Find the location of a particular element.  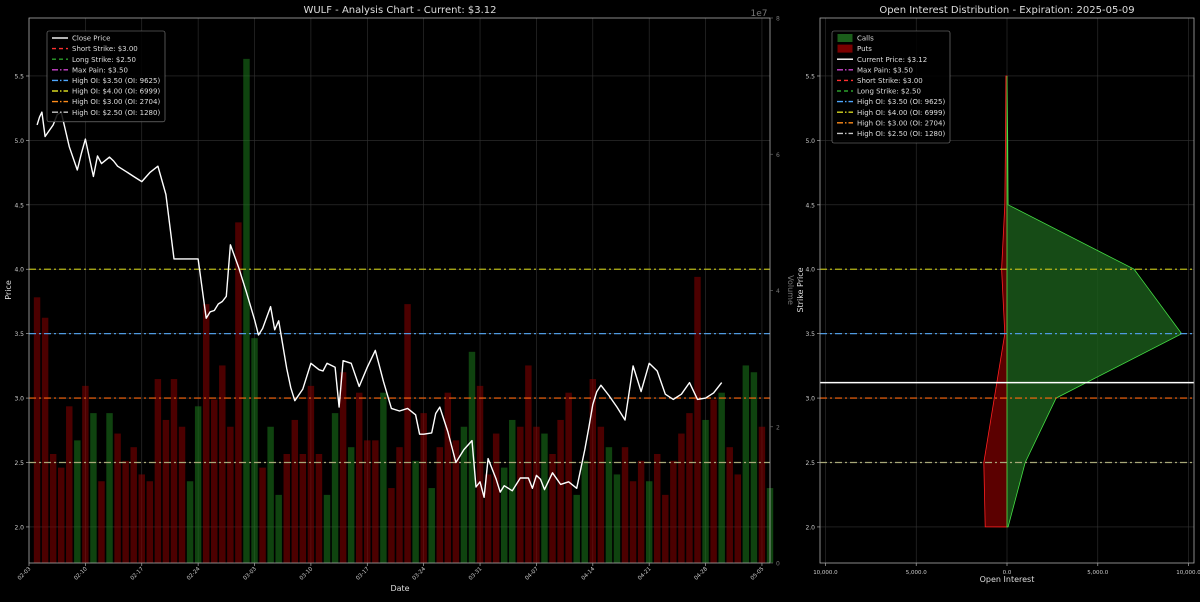

price-tick-label: 4.5 is located at coordinates (19, 205).